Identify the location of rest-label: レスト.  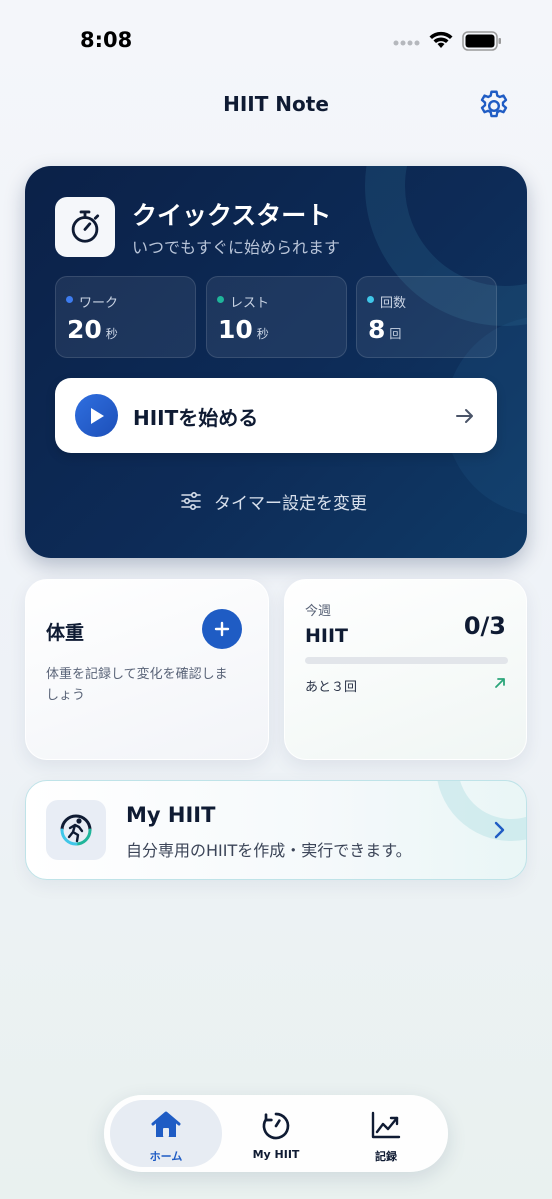
(250, 303).